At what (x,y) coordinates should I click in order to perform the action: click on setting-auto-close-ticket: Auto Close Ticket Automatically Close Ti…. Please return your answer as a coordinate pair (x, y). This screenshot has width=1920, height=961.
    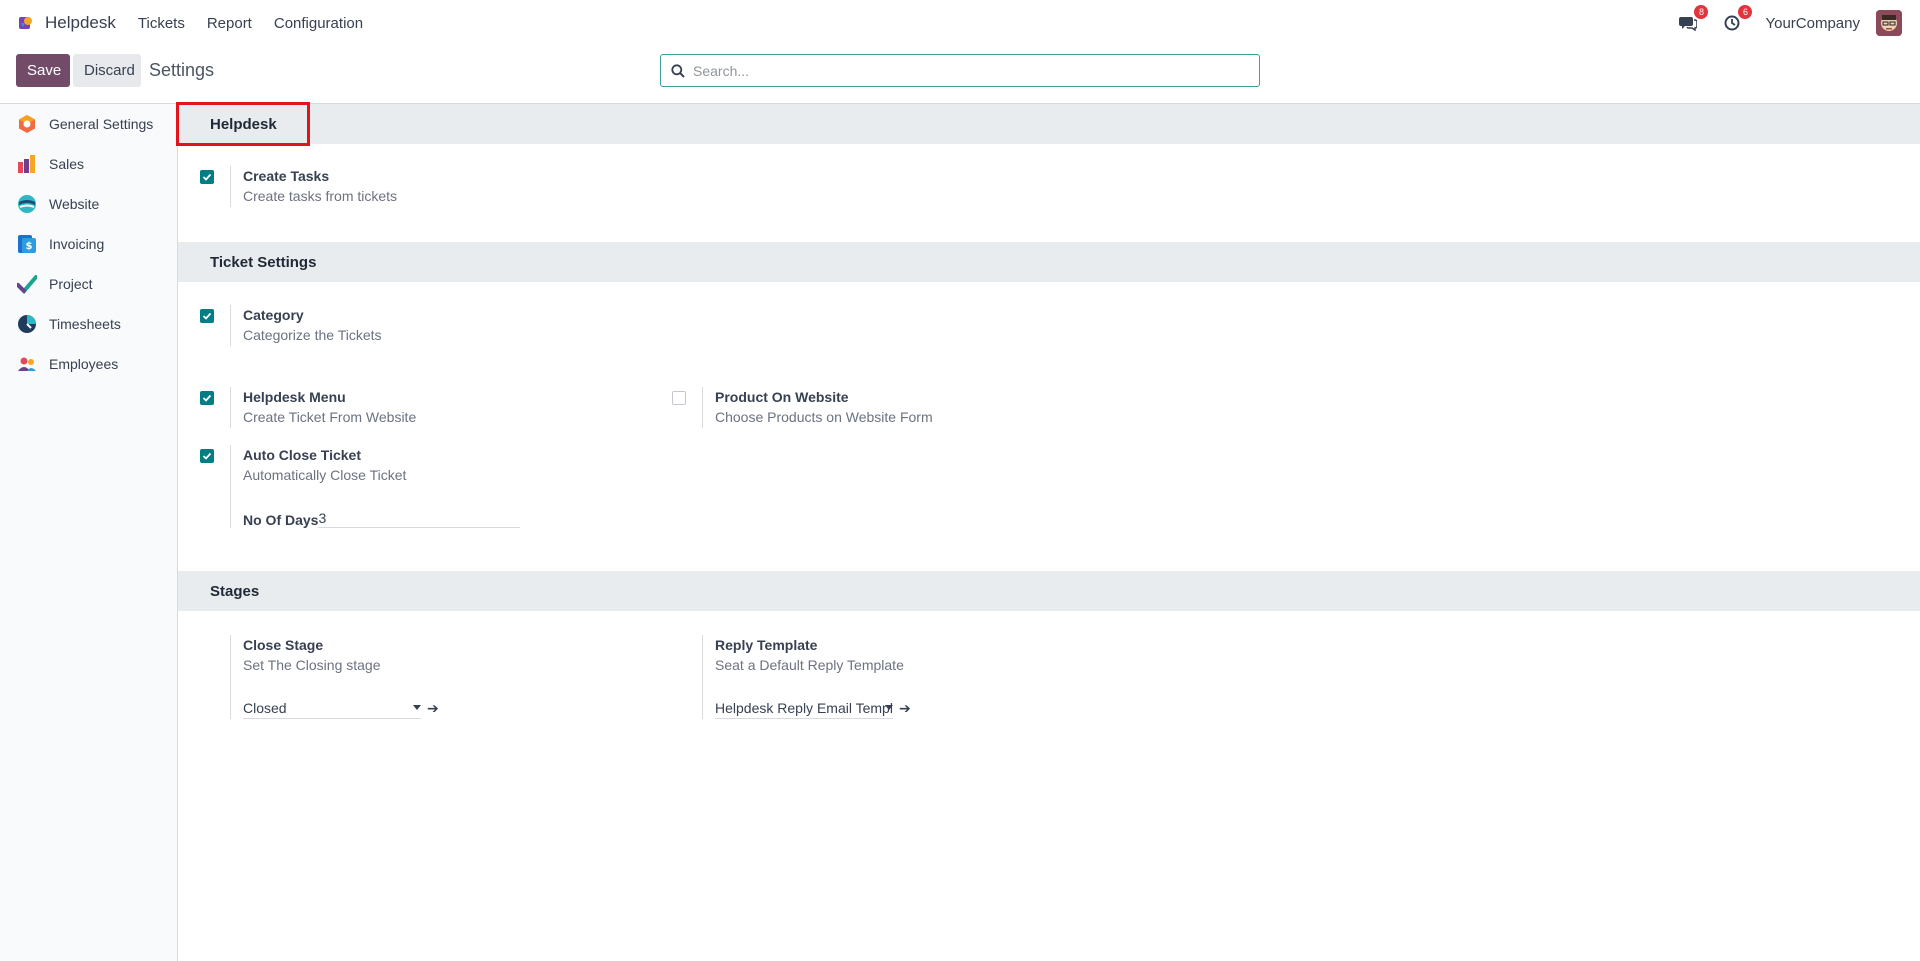
    Looking at the image, I should click on (352, 486).